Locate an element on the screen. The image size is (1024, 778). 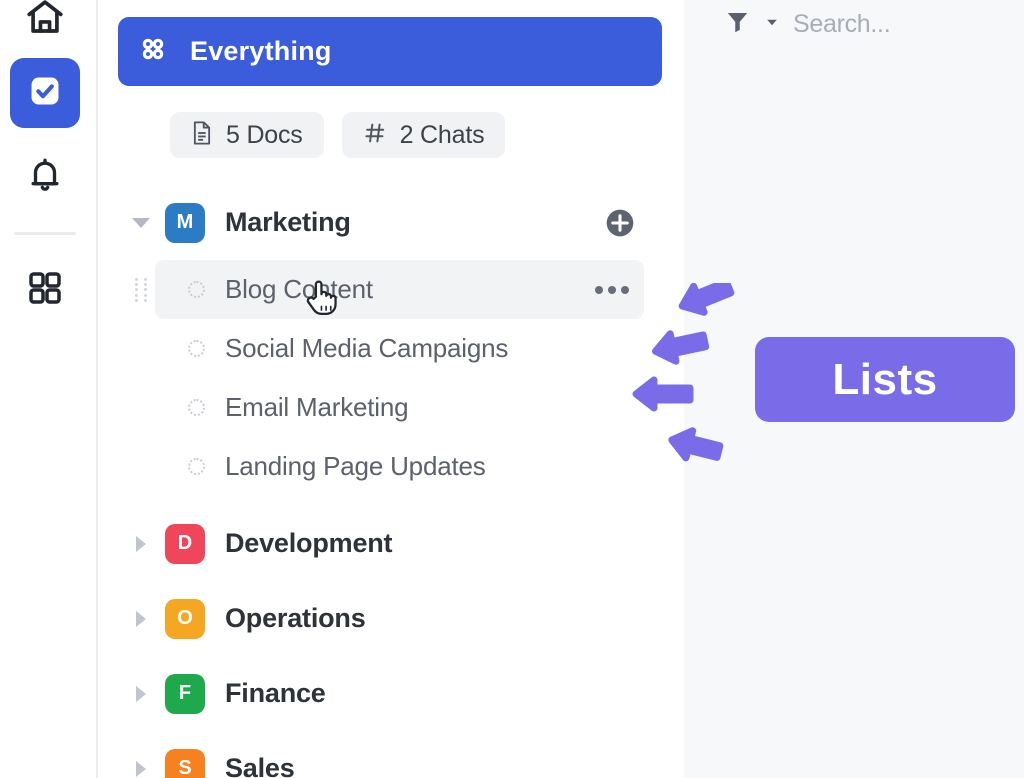
rail-item-home is located at coordinates (45, 27).